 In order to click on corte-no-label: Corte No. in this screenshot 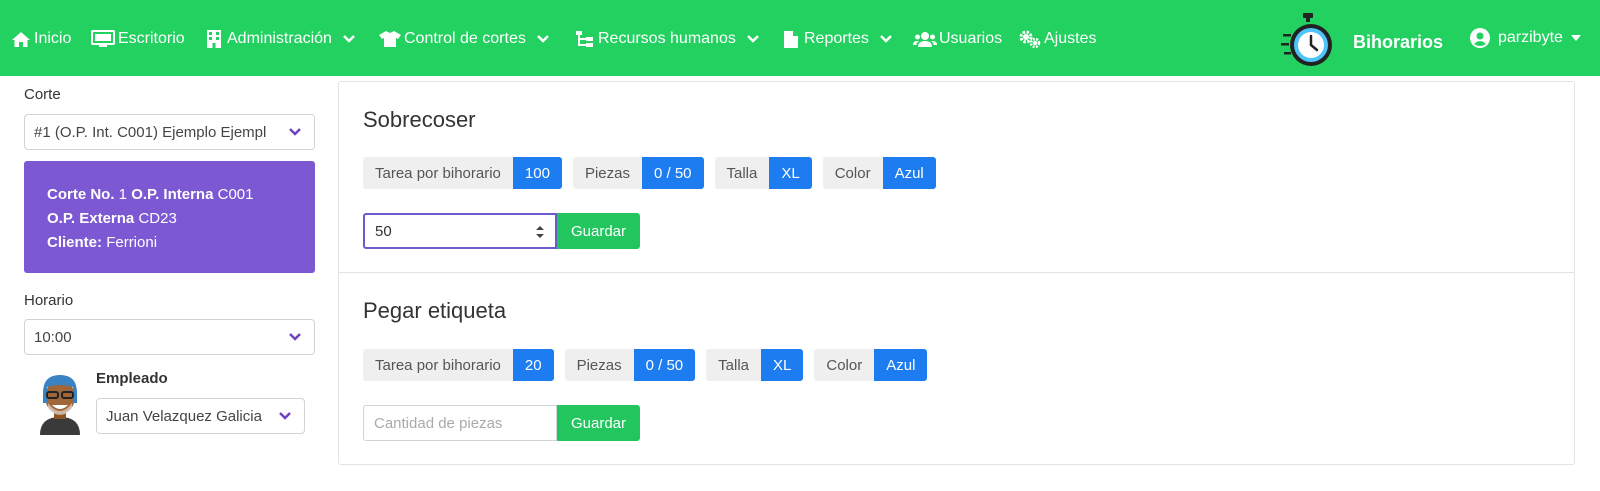, I will do `click(81, 194)`.